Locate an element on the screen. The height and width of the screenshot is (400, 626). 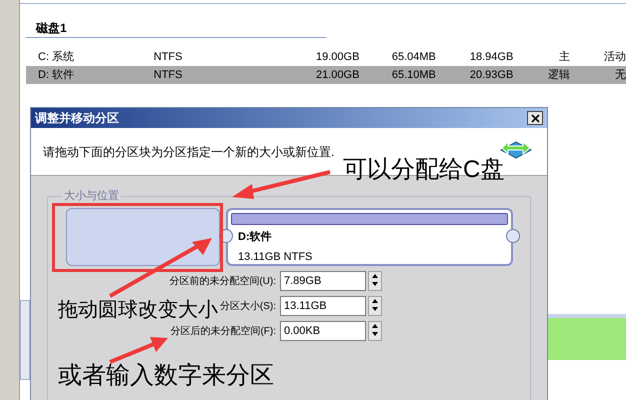
partition-row: D: 软件 NTFS 21.00GB 65.10MB 20.93GB 逻辑 无 is located at coordinates (326, 75).